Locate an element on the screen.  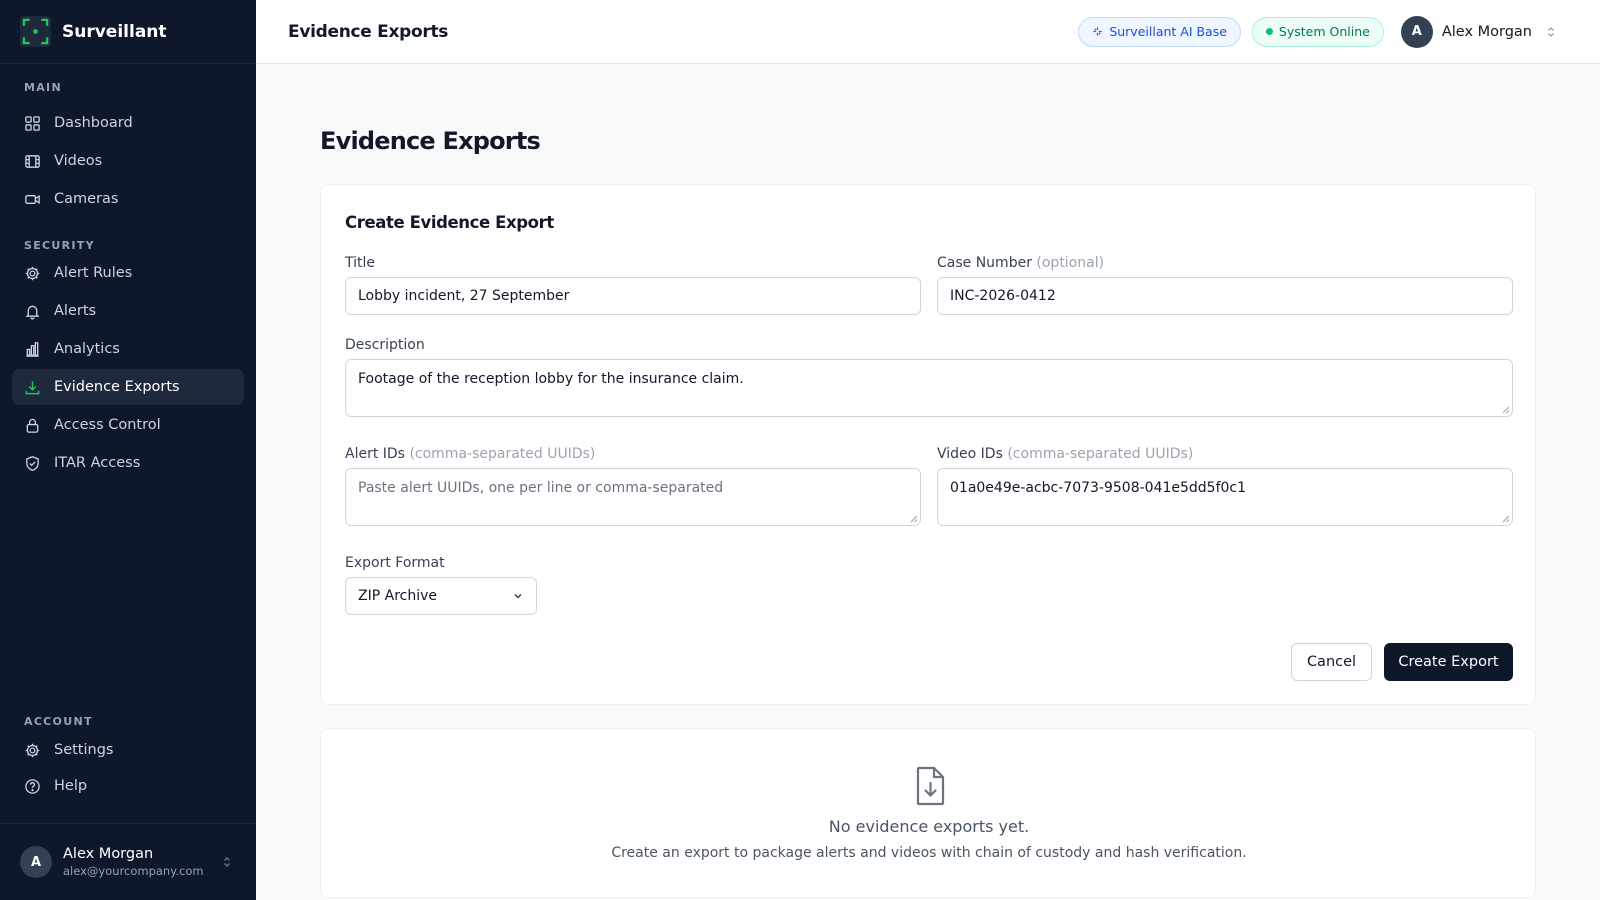
nav-section-main: MAIN Dashboard Videos Cameras is located at coordinates (128, 149).